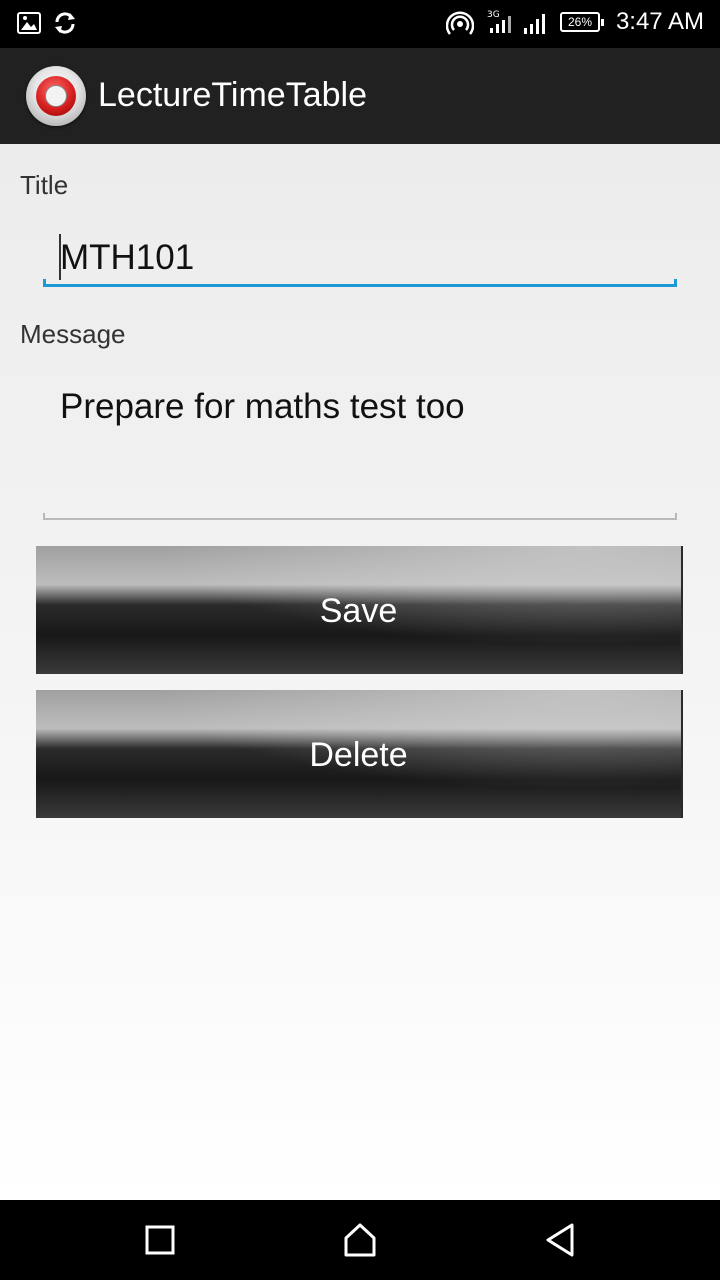 The width and height of the screenshot is (720, 1280). Describe the element at coordinates (232, 95) in the screenshot. I see `app-title: LectureTimeTable` at that location.